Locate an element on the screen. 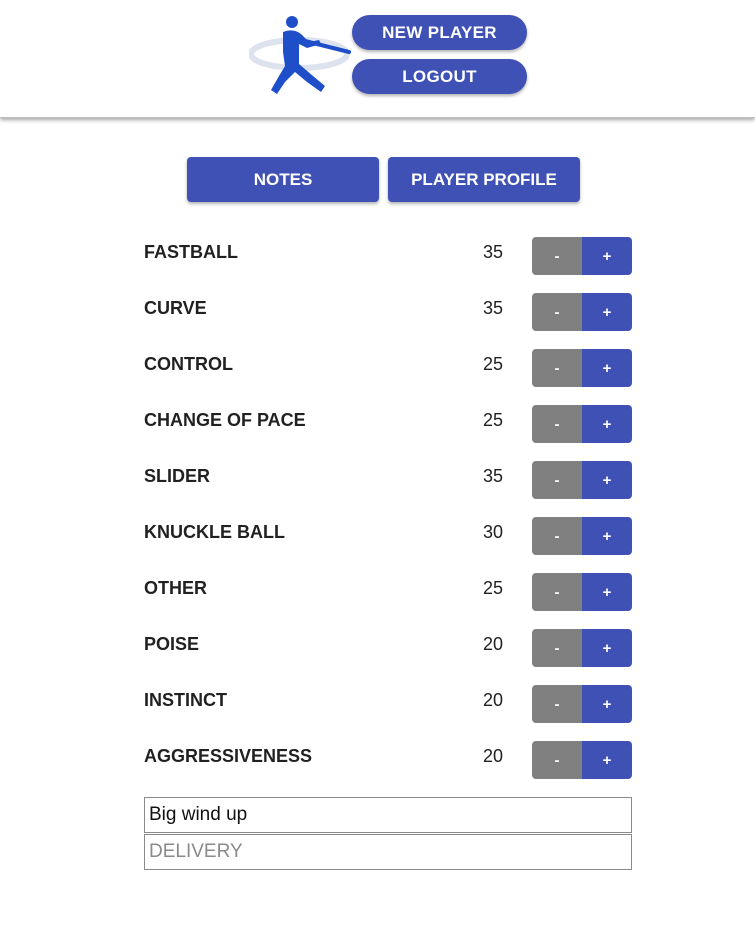 The width and height of the screenshot is (755, 926). stat-row-knuckle-ball: KNUCKLE BALL 30 - + is located at coordinates (388, 536).